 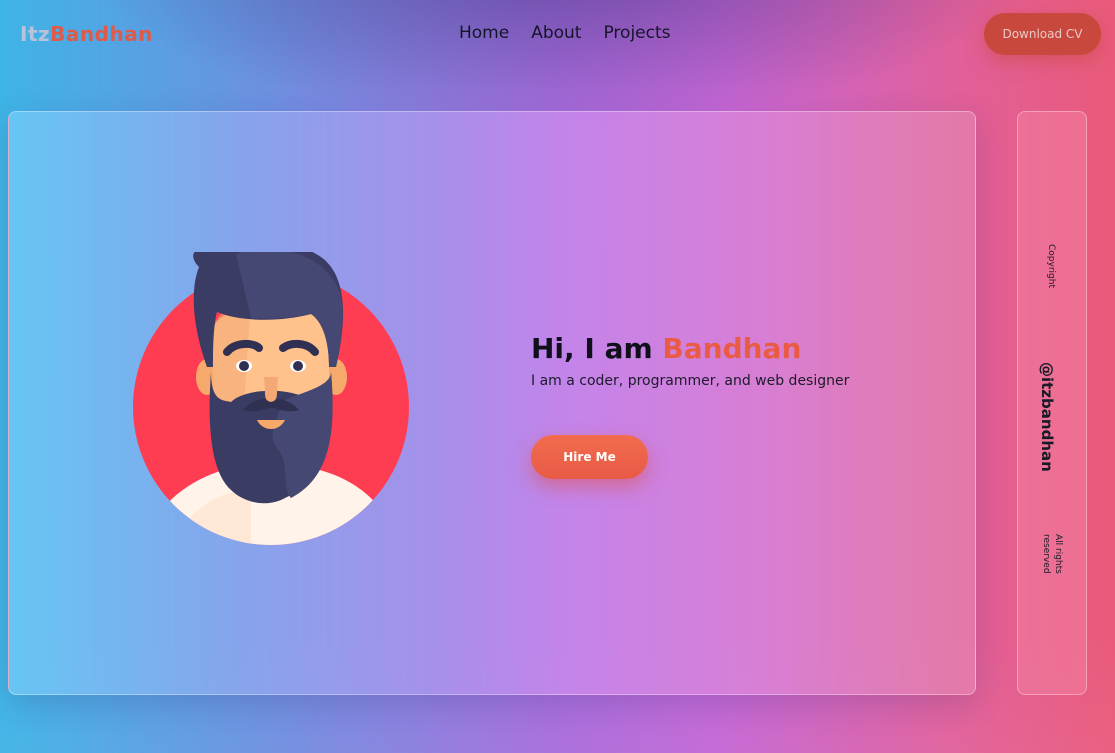 I want to click on nav-link-about: About, so click(x=556, y=33).